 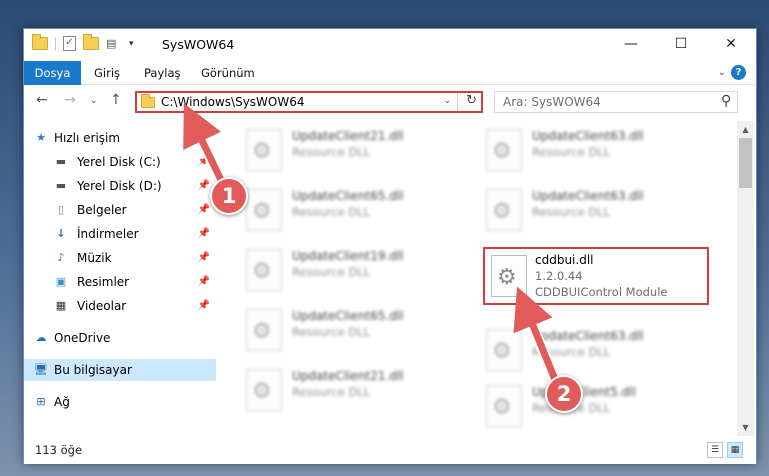 What do you see at coordinates (735, 450) in the screenshot?
I see `tiles-view-icon: ▦` at bounding box center [735, 450].